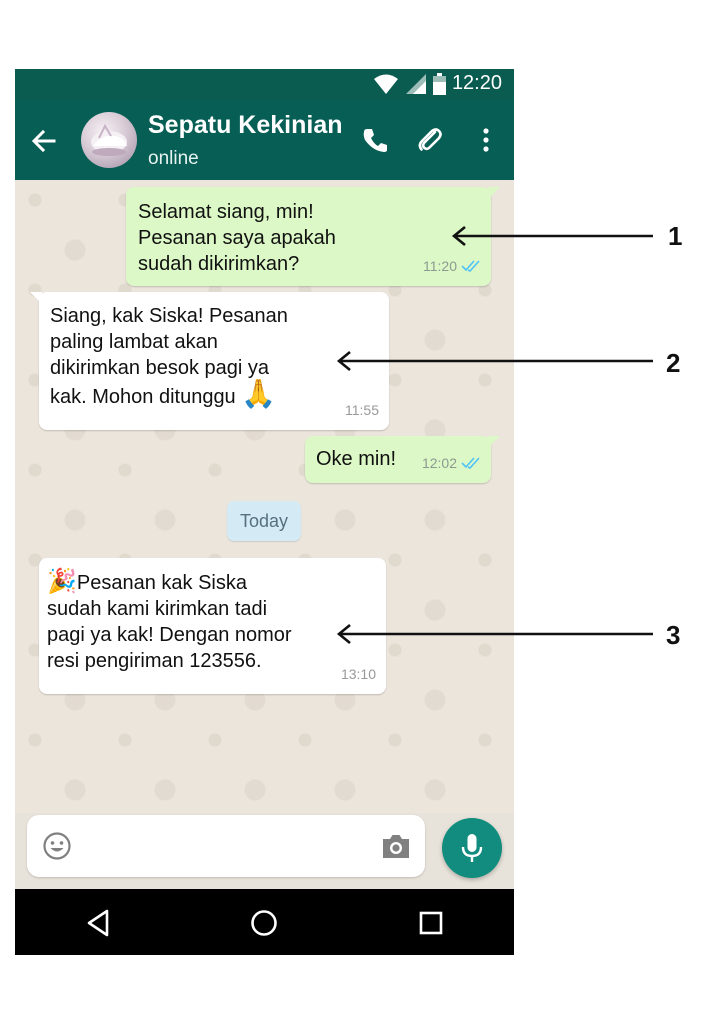  I want to click on callout-label-1: 1, so click(675, 236).